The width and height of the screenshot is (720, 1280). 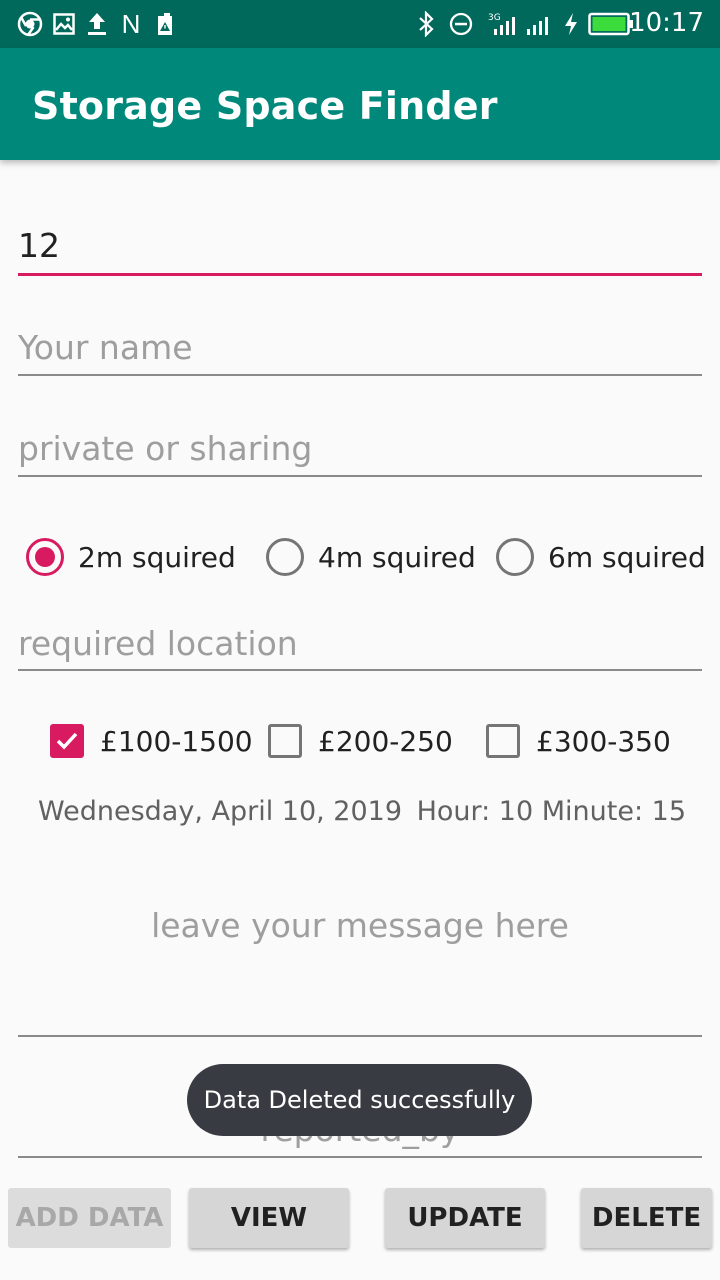 I want to click on radio-4m: 4m squired, so click(x=371, y=557).